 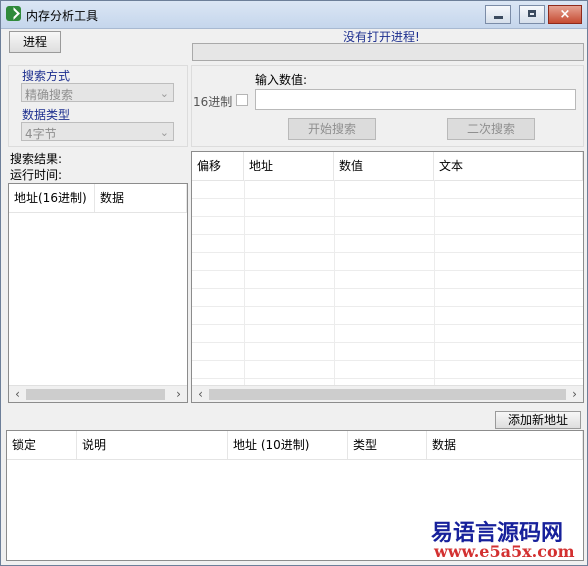 I want to click on column-offset: 偏移, so click(x=218, y=166).